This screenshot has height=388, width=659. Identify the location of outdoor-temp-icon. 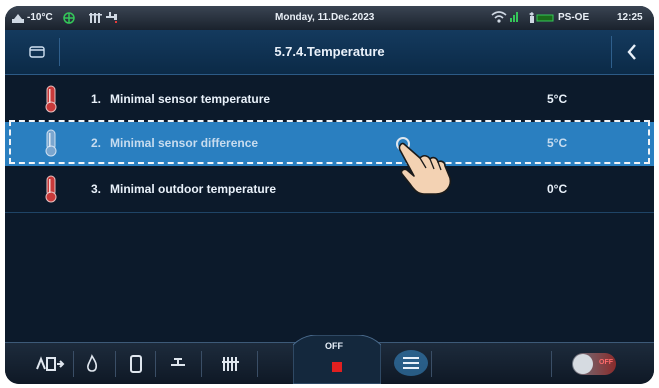
(18, 18).